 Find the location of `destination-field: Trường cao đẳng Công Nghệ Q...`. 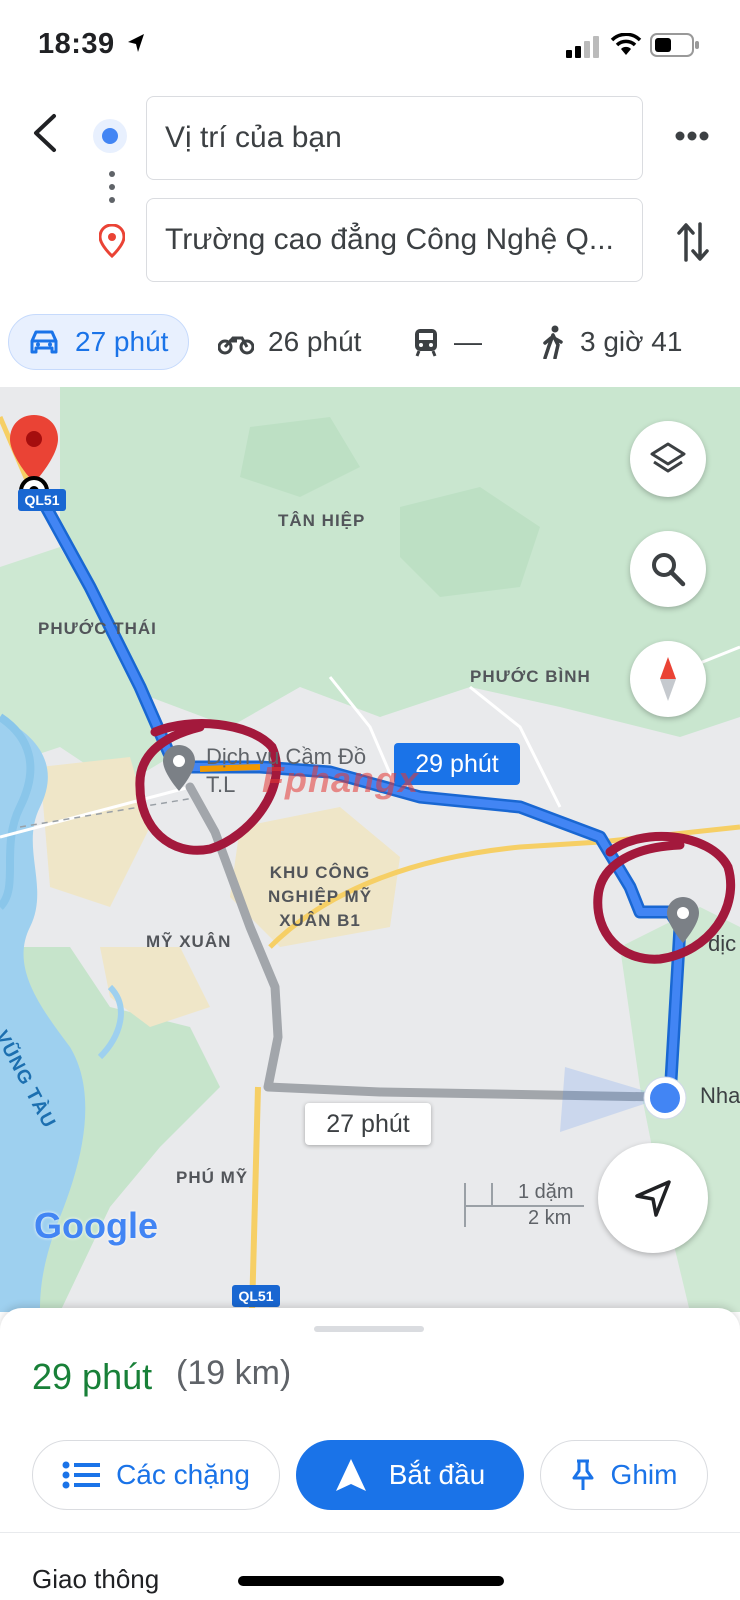

destination-field: Trường cao đẳng Công Nghệ Q... is located at coordinates (394, 240).